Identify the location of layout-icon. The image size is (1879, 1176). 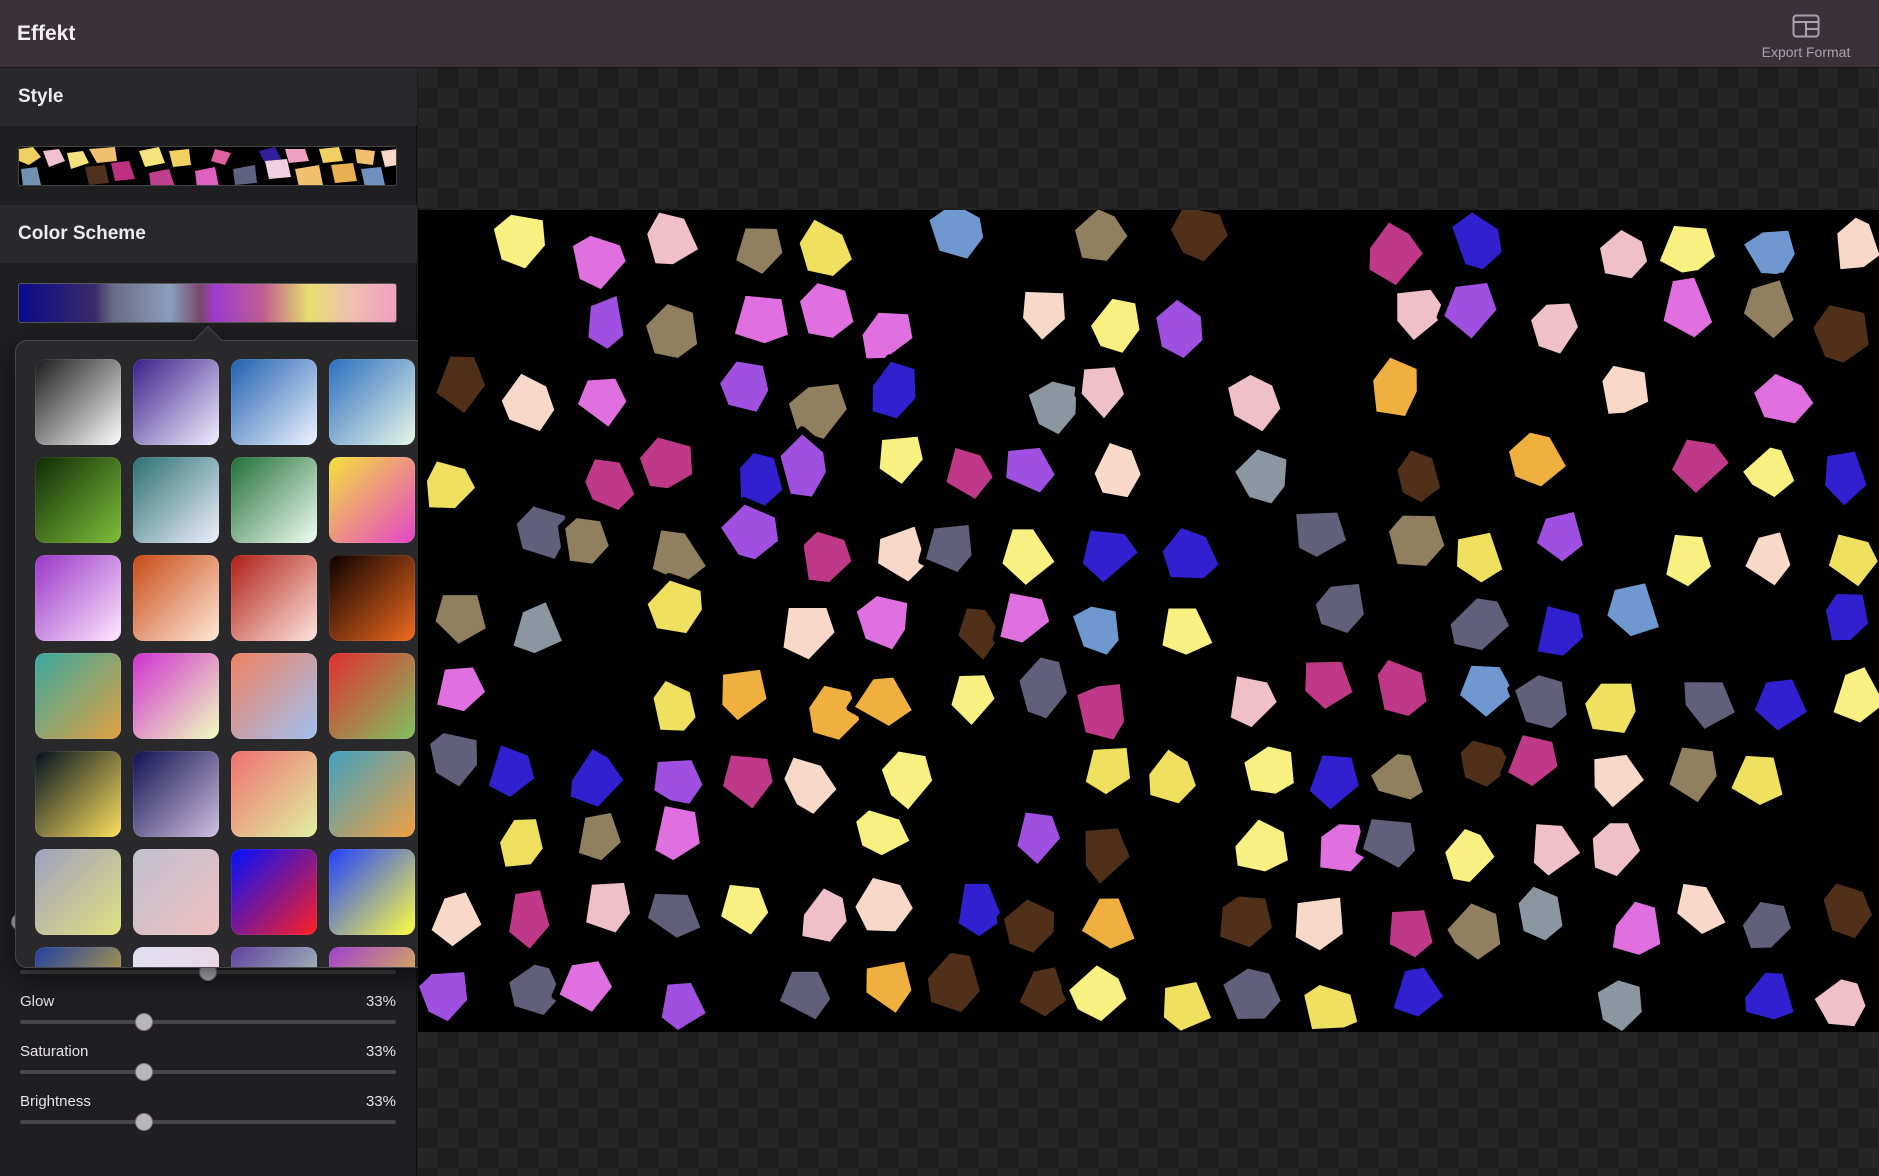
(1806, 26).